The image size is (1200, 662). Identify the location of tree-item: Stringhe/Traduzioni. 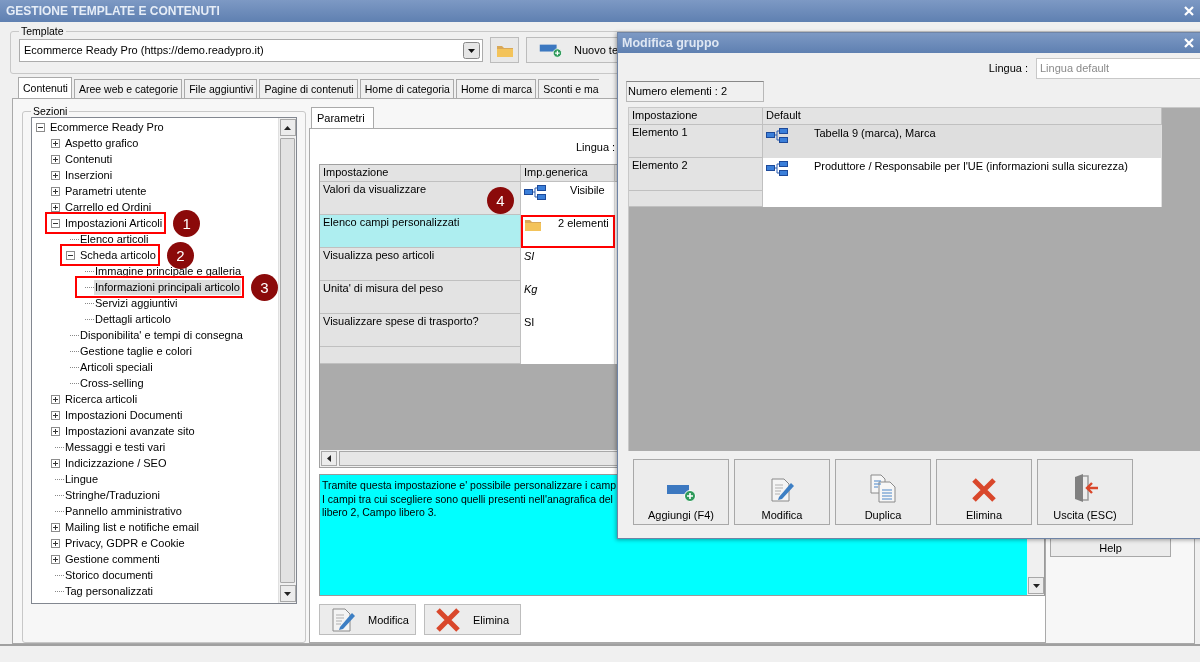
(112, 495).